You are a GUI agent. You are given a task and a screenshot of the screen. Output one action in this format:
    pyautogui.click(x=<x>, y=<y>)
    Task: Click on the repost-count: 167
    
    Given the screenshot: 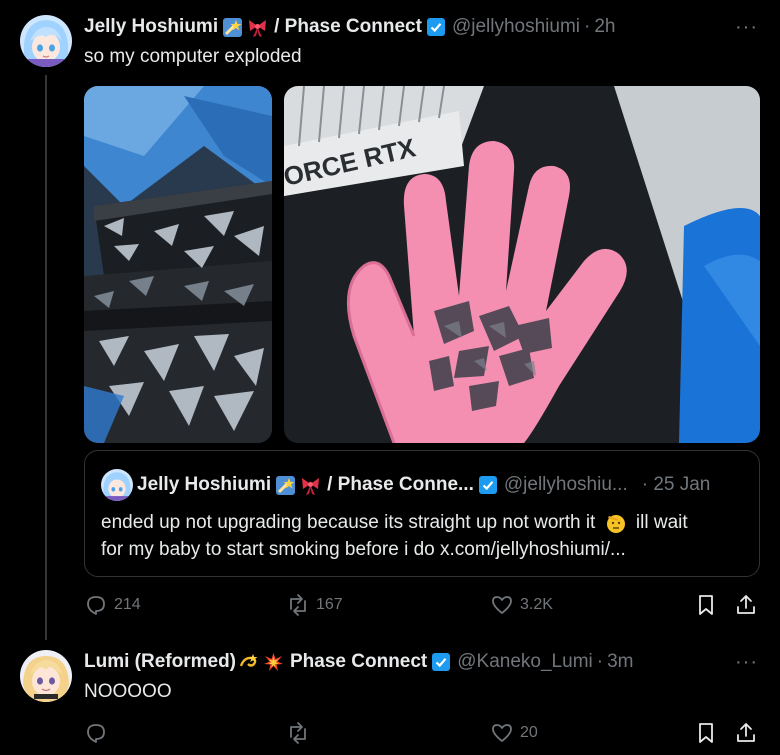 What is the action you would take?
    pyautogui.click(x=329, y=604)
    